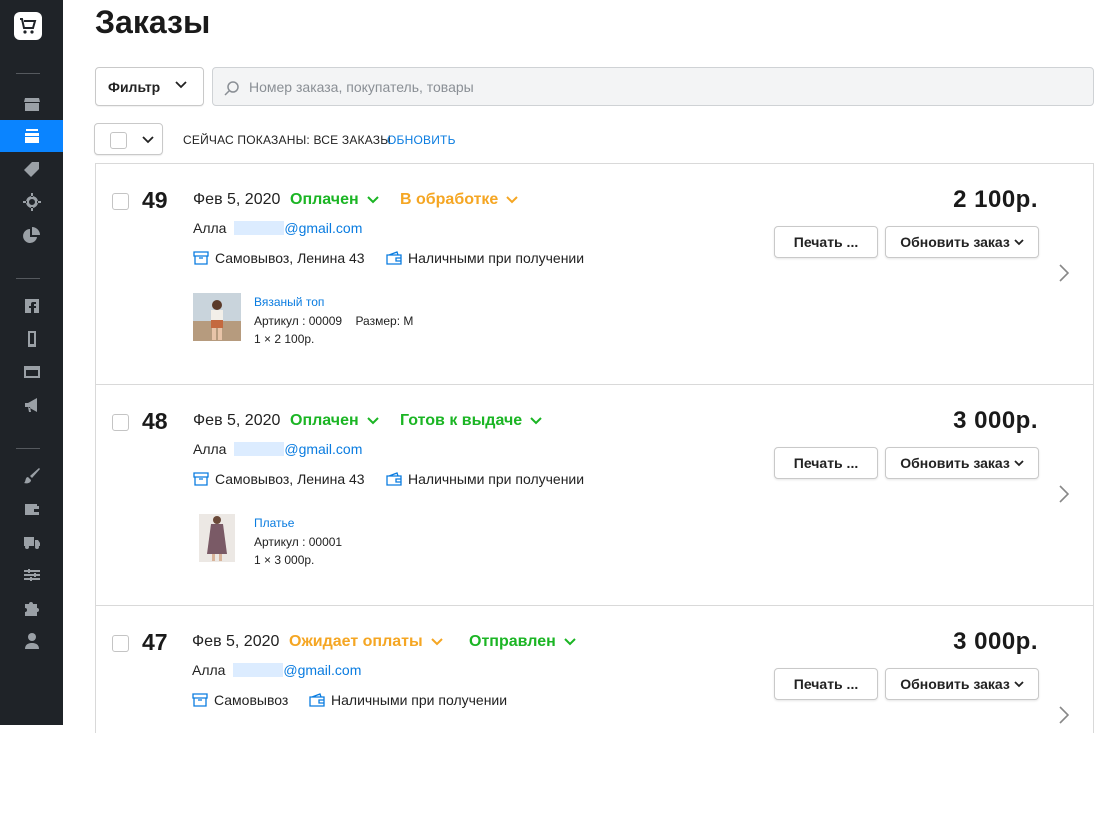 The image size is (1113, 827). I want to click on tag-icon, so click(31, 169).